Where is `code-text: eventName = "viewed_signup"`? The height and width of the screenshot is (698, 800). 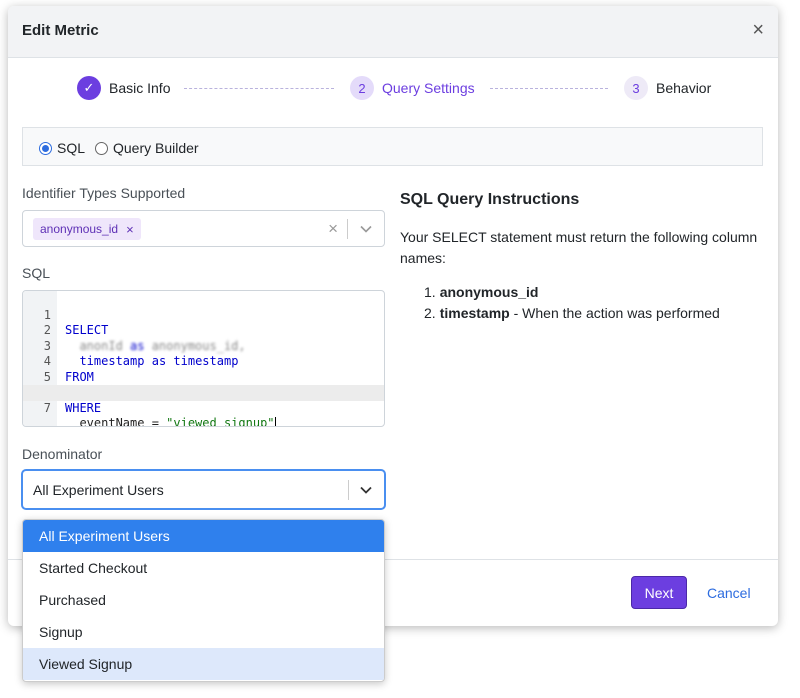 code-text: eventName = "viewed_signup" is located at coordinates (170, 421).